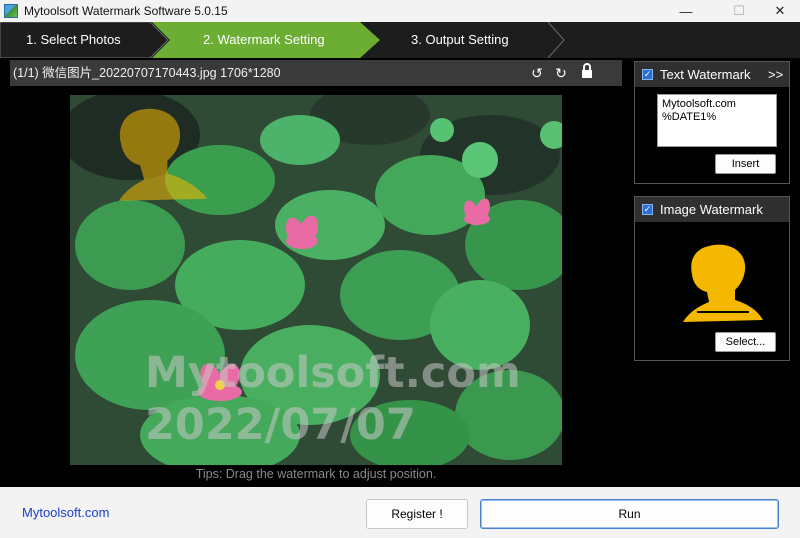 This screenshot has width=800, height=538. I want to click on bottom-bar: Mytoolsoft.com Register ! Run, so click(400, 512).